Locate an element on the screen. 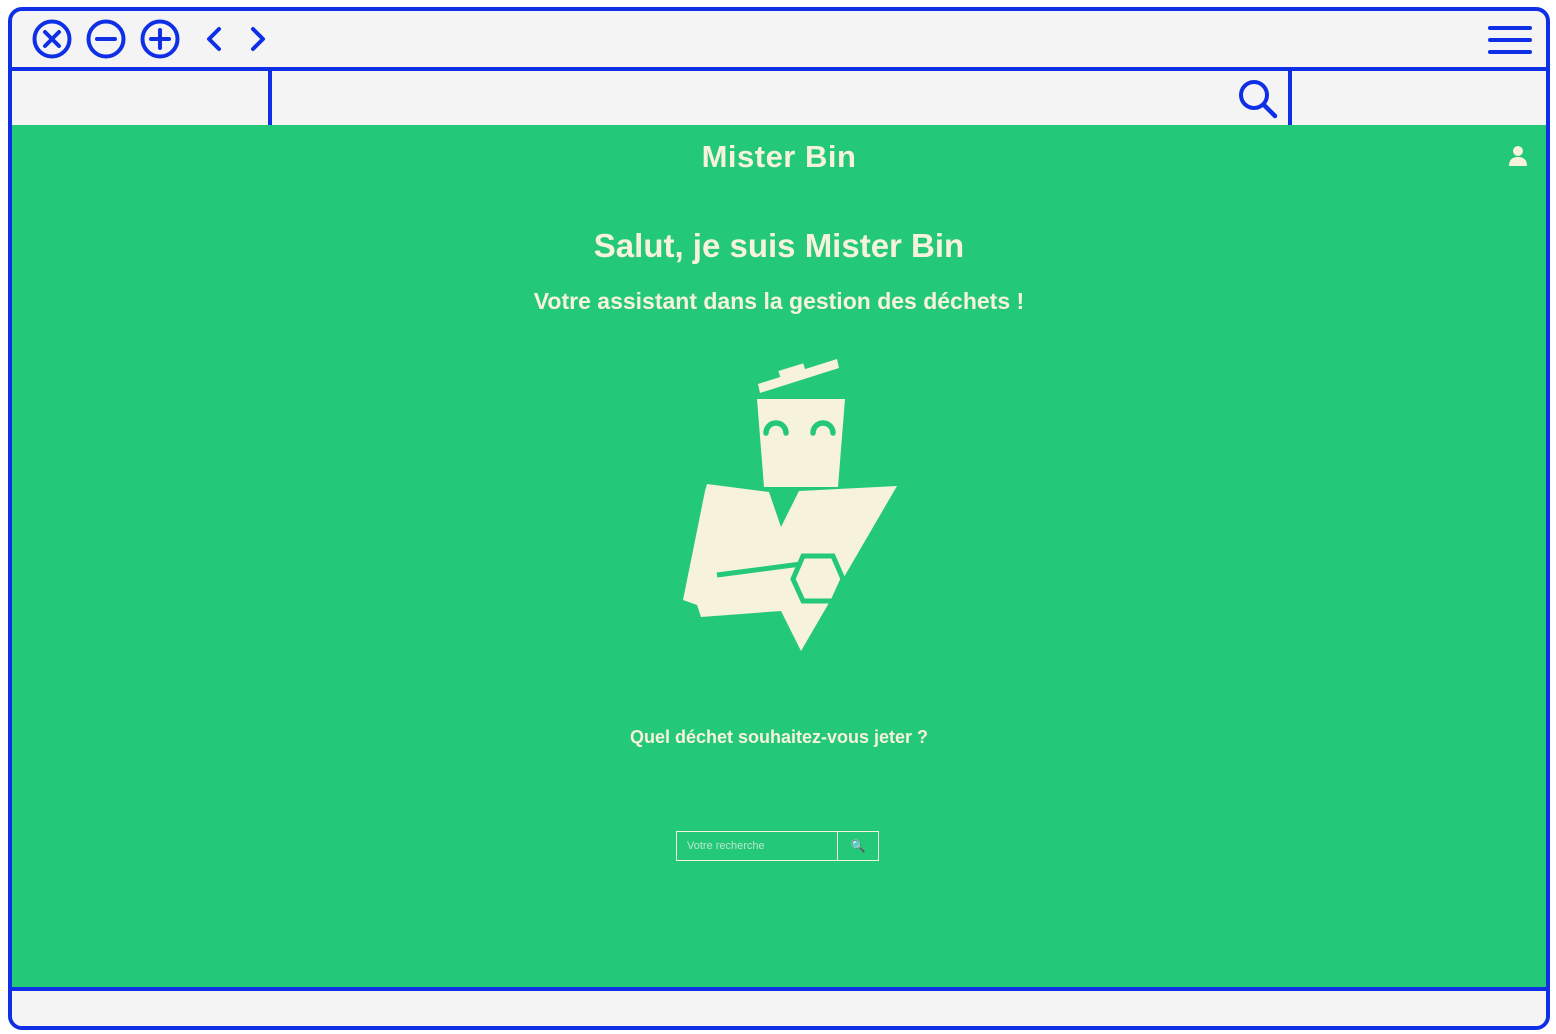 This screenshot has height=1034, width=1556. search-button: 🔍 is located at coordinates (858, 846).